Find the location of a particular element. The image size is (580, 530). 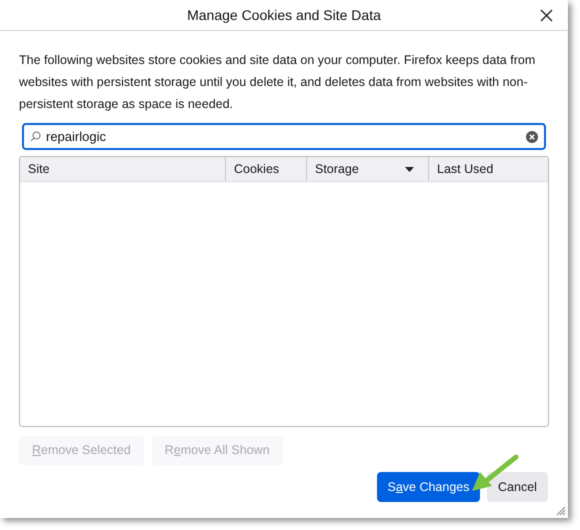

save-button: Save Changes is located at coordinates (428, 487).